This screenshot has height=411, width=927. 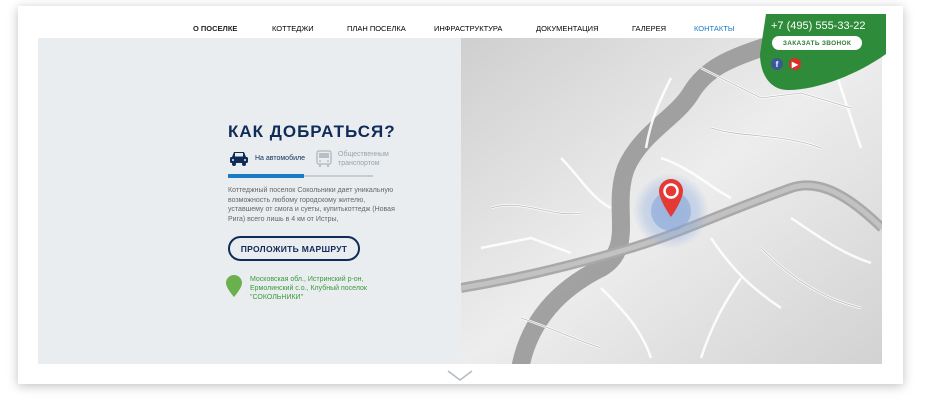 I want to click on chevron-down-icon, so click(x=460, y=376).